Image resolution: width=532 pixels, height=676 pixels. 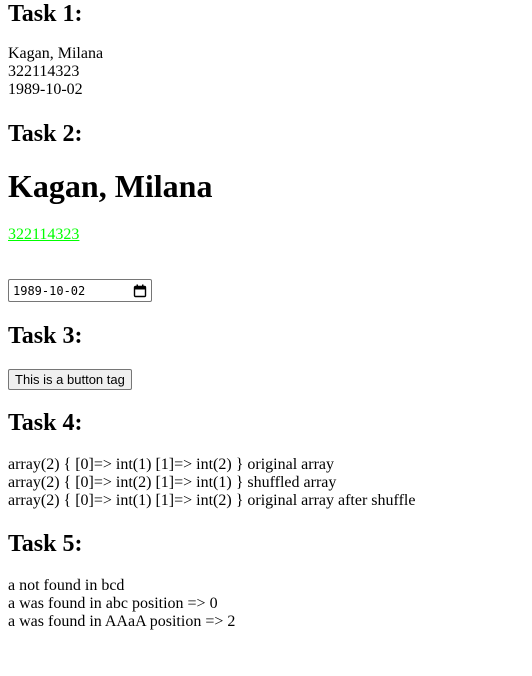 I want to click on task1-name: Kagan, Milana, so click(x=56, y=53).